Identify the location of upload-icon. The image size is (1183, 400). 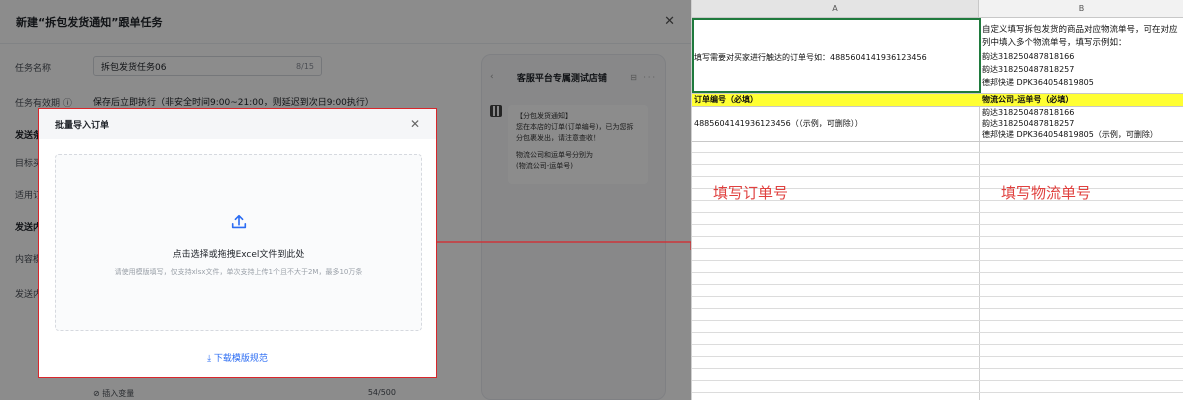
(238, 221).